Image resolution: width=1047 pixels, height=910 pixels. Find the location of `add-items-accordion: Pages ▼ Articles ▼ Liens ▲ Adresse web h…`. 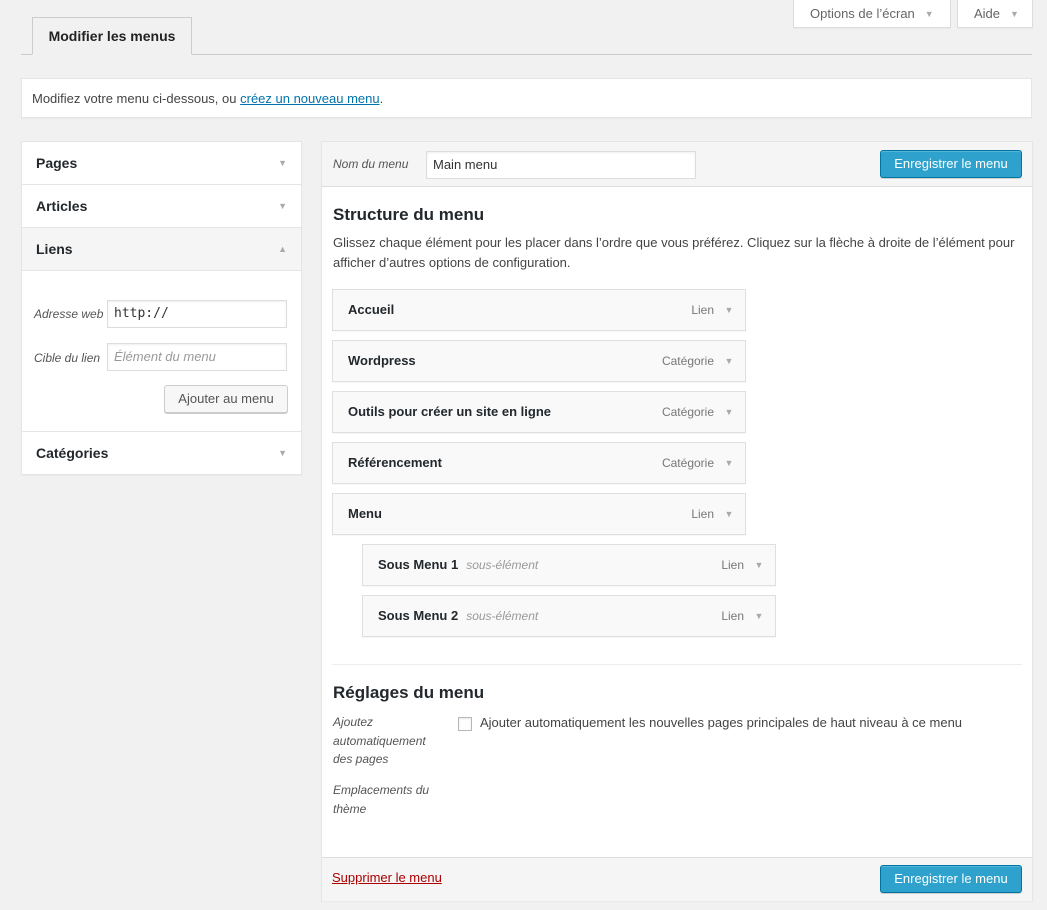

add-items-accordion: Pages ▼ Articles ▼ Liens ▲ Adresse web h… is located at coordinates (161, 308).